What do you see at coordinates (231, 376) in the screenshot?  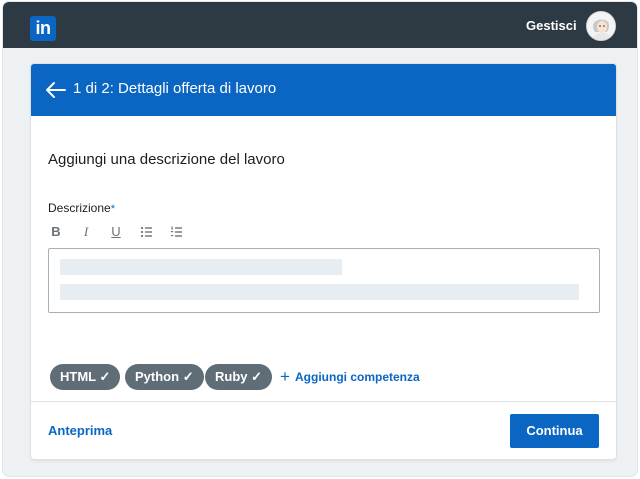 I see `skill-chip-label: Ruby` at bounding box center [231, 376].